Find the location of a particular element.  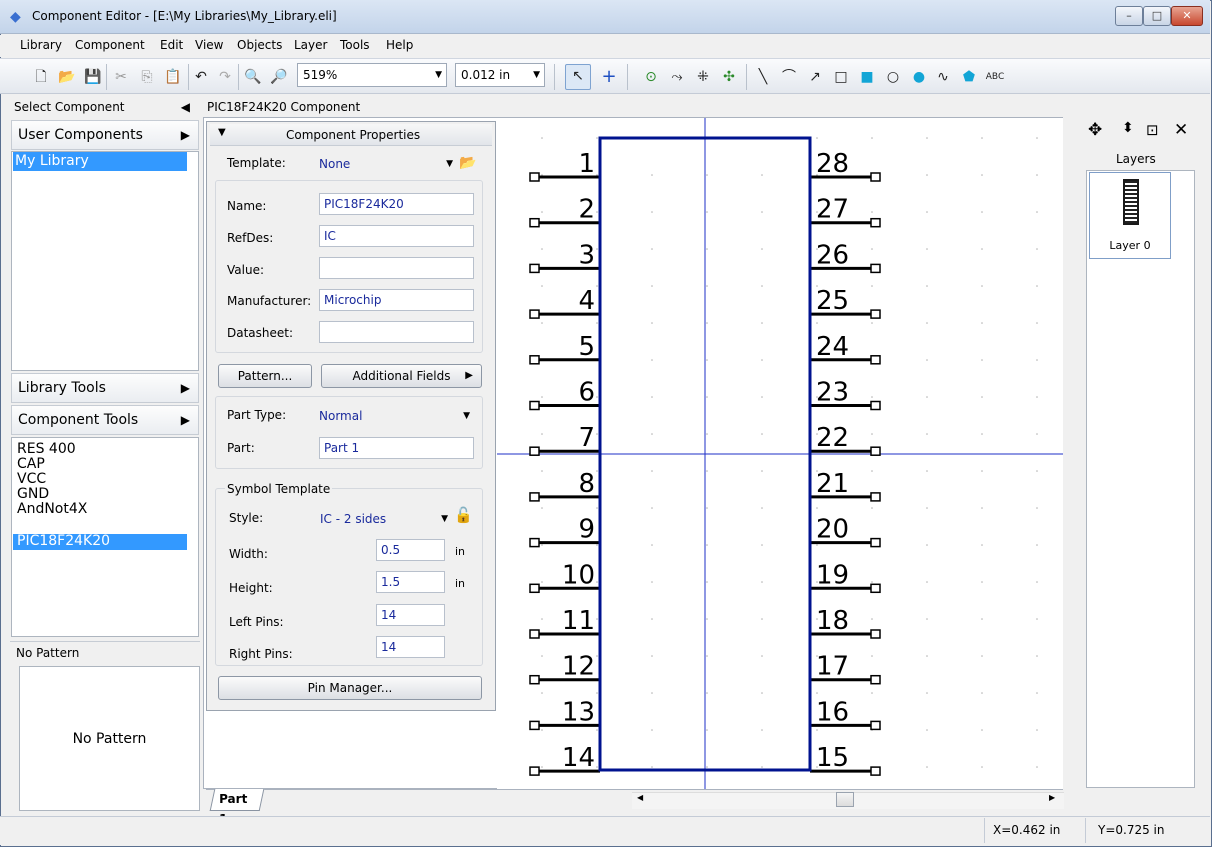

redo-icon: ↷ is located at coordinates (225, 77).